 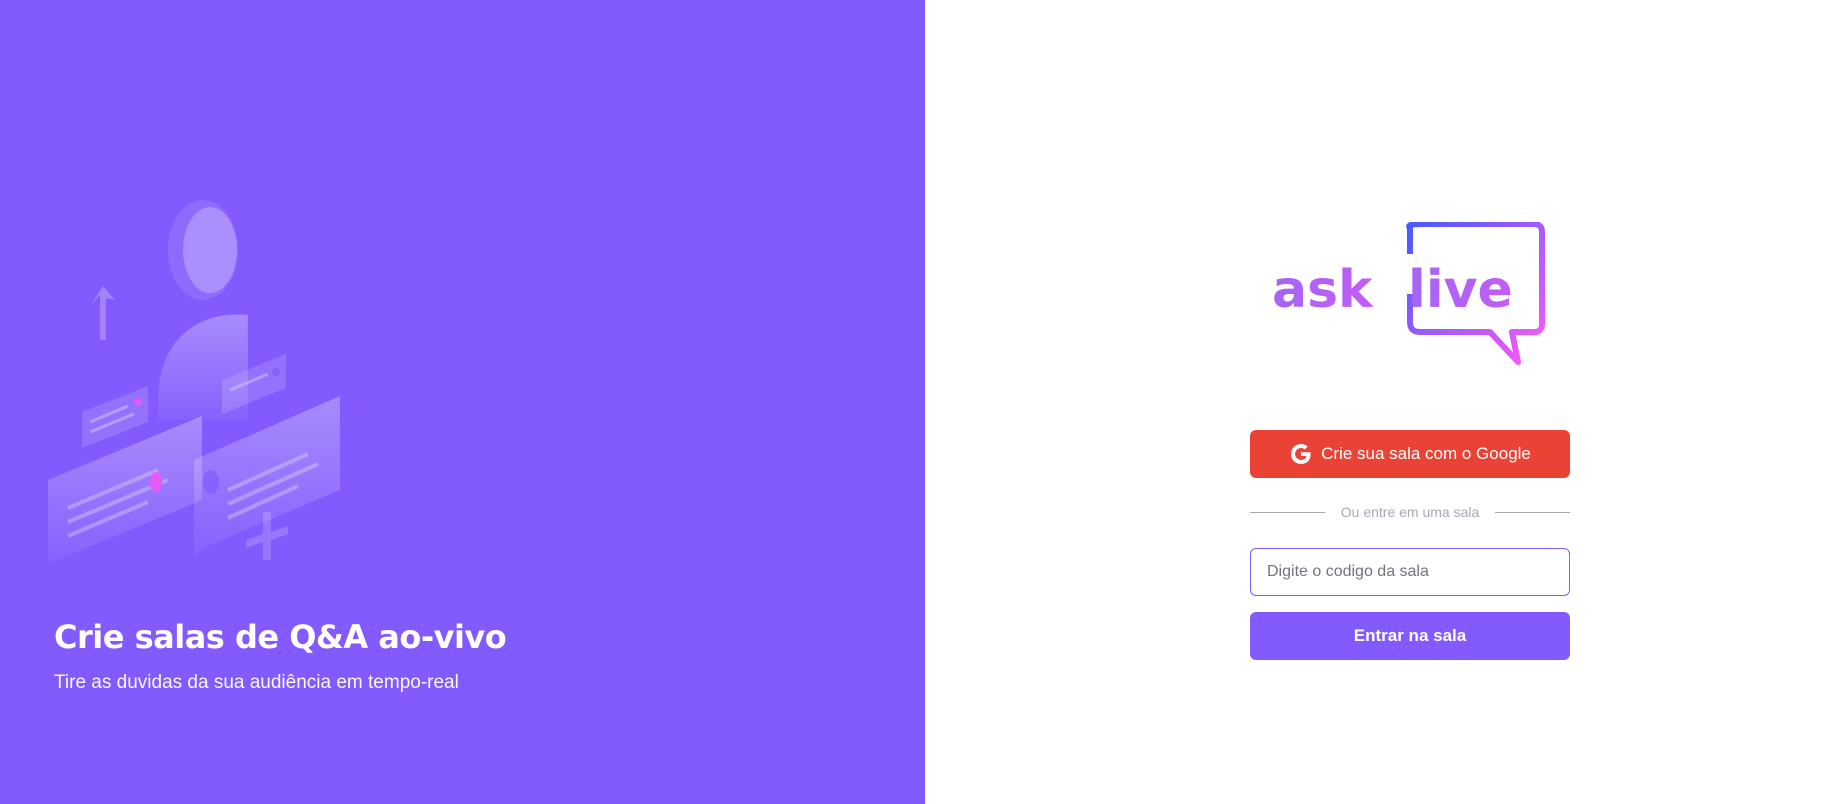 What do you see at coordinates (194, 382) in the screenshot?
I see `qa-illustration` at bounding box center [194, 382].